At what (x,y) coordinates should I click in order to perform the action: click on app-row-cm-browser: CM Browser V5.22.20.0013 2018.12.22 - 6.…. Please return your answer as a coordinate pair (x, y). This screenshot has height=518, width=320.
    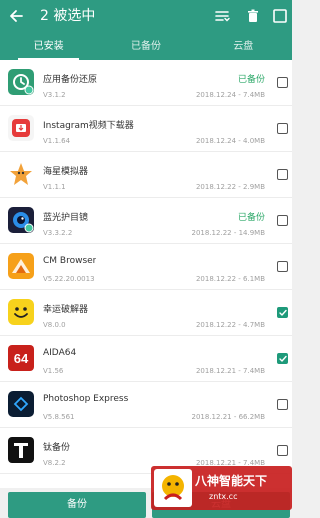
    Looking at the image, I should click on (146, 267).